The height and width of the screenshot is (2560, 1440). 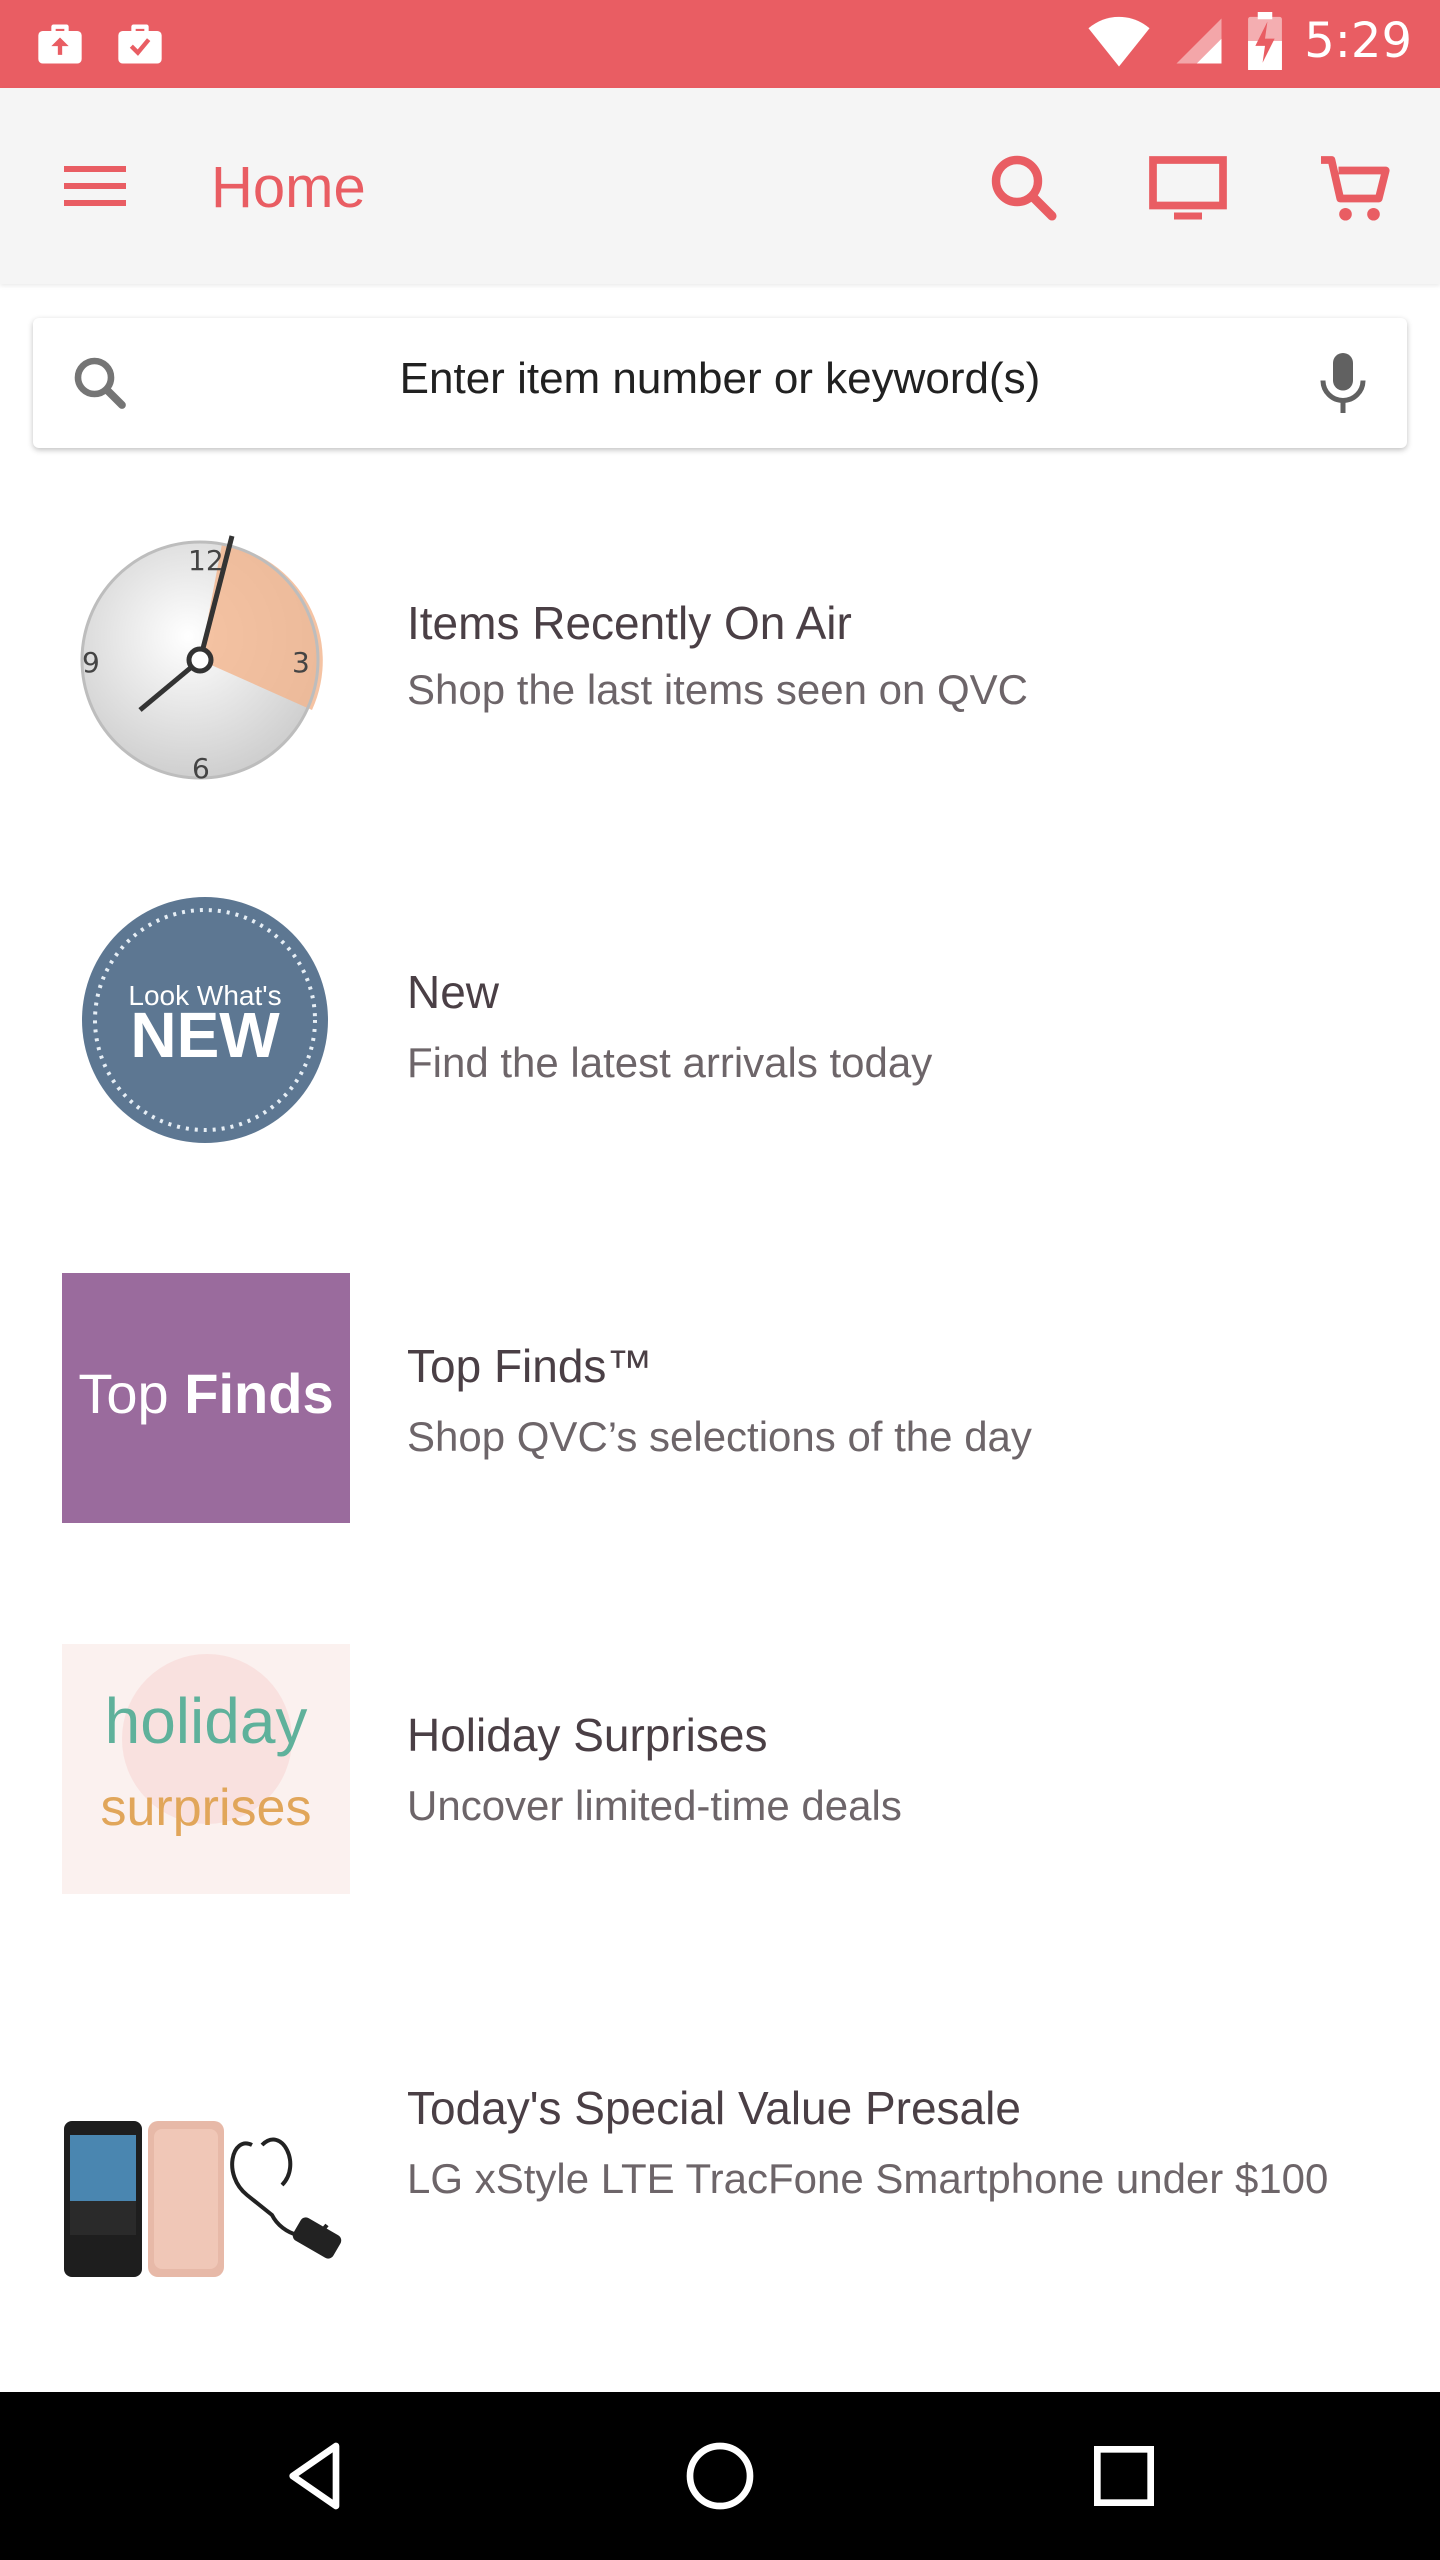 I want to click on search-input: Enter item number or keyword(s), so click(x=720, y=379).